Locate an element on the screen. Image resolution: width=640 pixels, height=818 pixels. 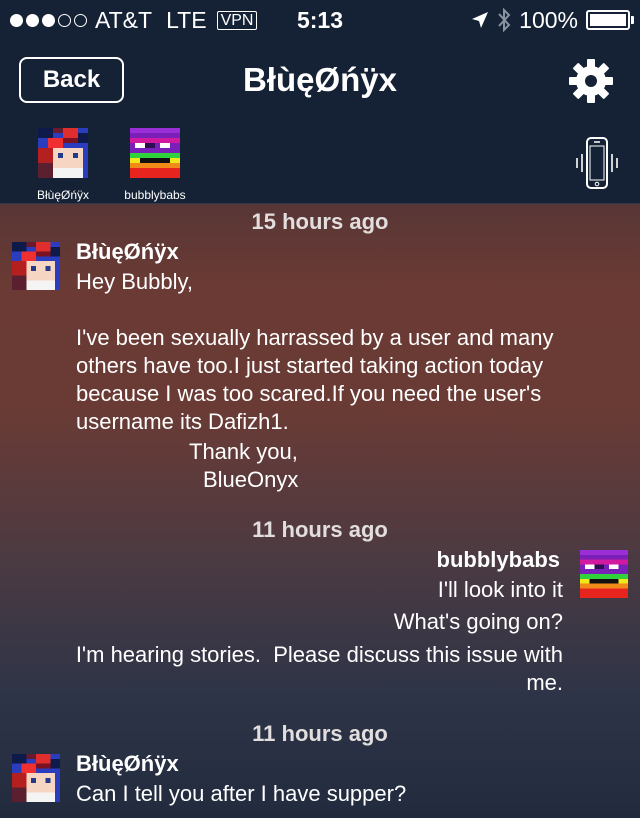
message-text: I'll look into it is located at coordinates (500, 589).